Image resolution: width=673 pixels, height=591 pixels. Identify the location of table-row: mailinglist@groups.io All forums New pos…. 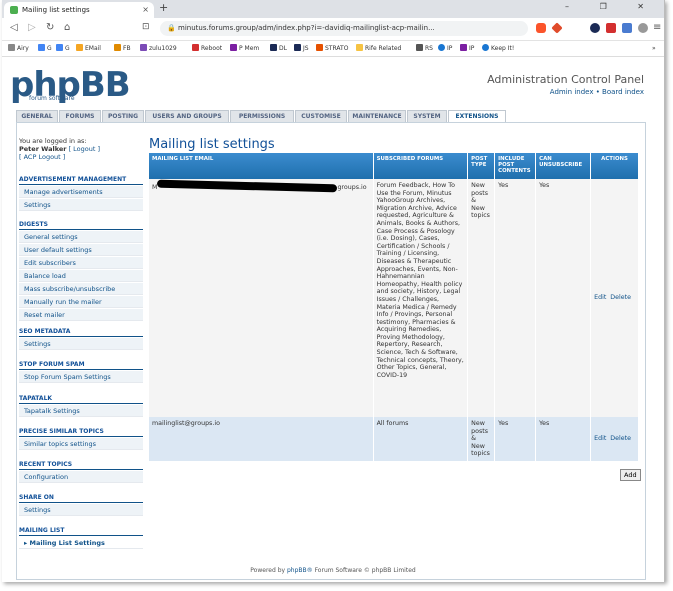
(394, 439).